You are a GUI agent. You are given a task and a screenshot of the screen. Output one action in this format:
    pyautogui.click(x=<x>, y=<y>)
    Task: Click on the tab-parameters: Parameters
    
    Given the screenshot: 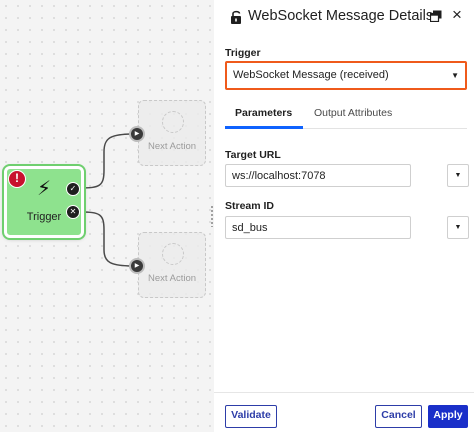 What is the action you would take?
    pyautogui.click(x=263, y=113)
    